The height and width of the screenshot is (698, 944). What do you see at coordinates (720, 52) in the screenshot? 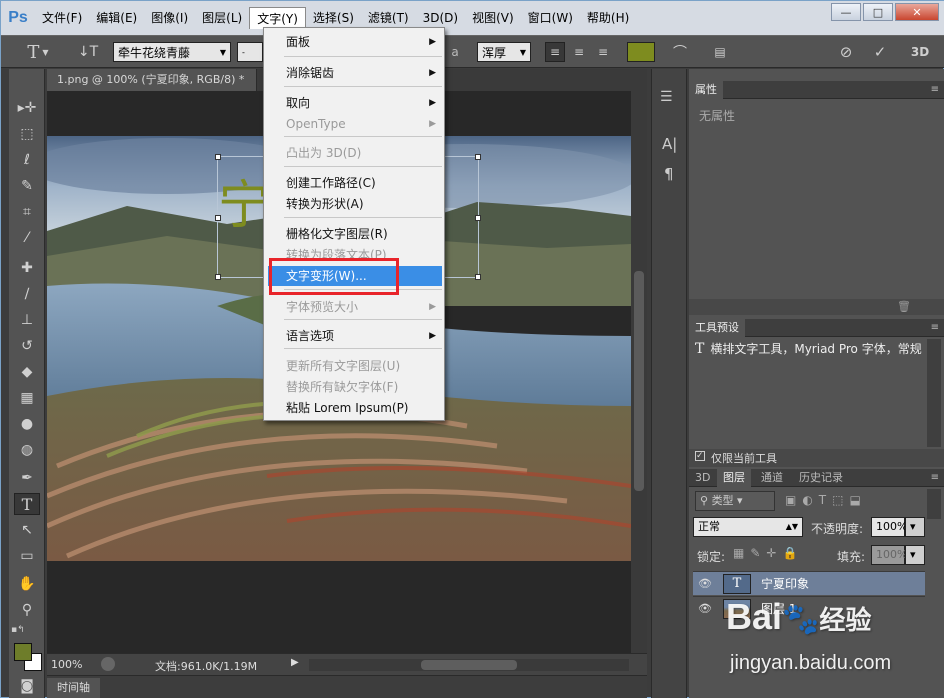
I see `character-panel-icon: ▤` at bounding box center [720, 52].